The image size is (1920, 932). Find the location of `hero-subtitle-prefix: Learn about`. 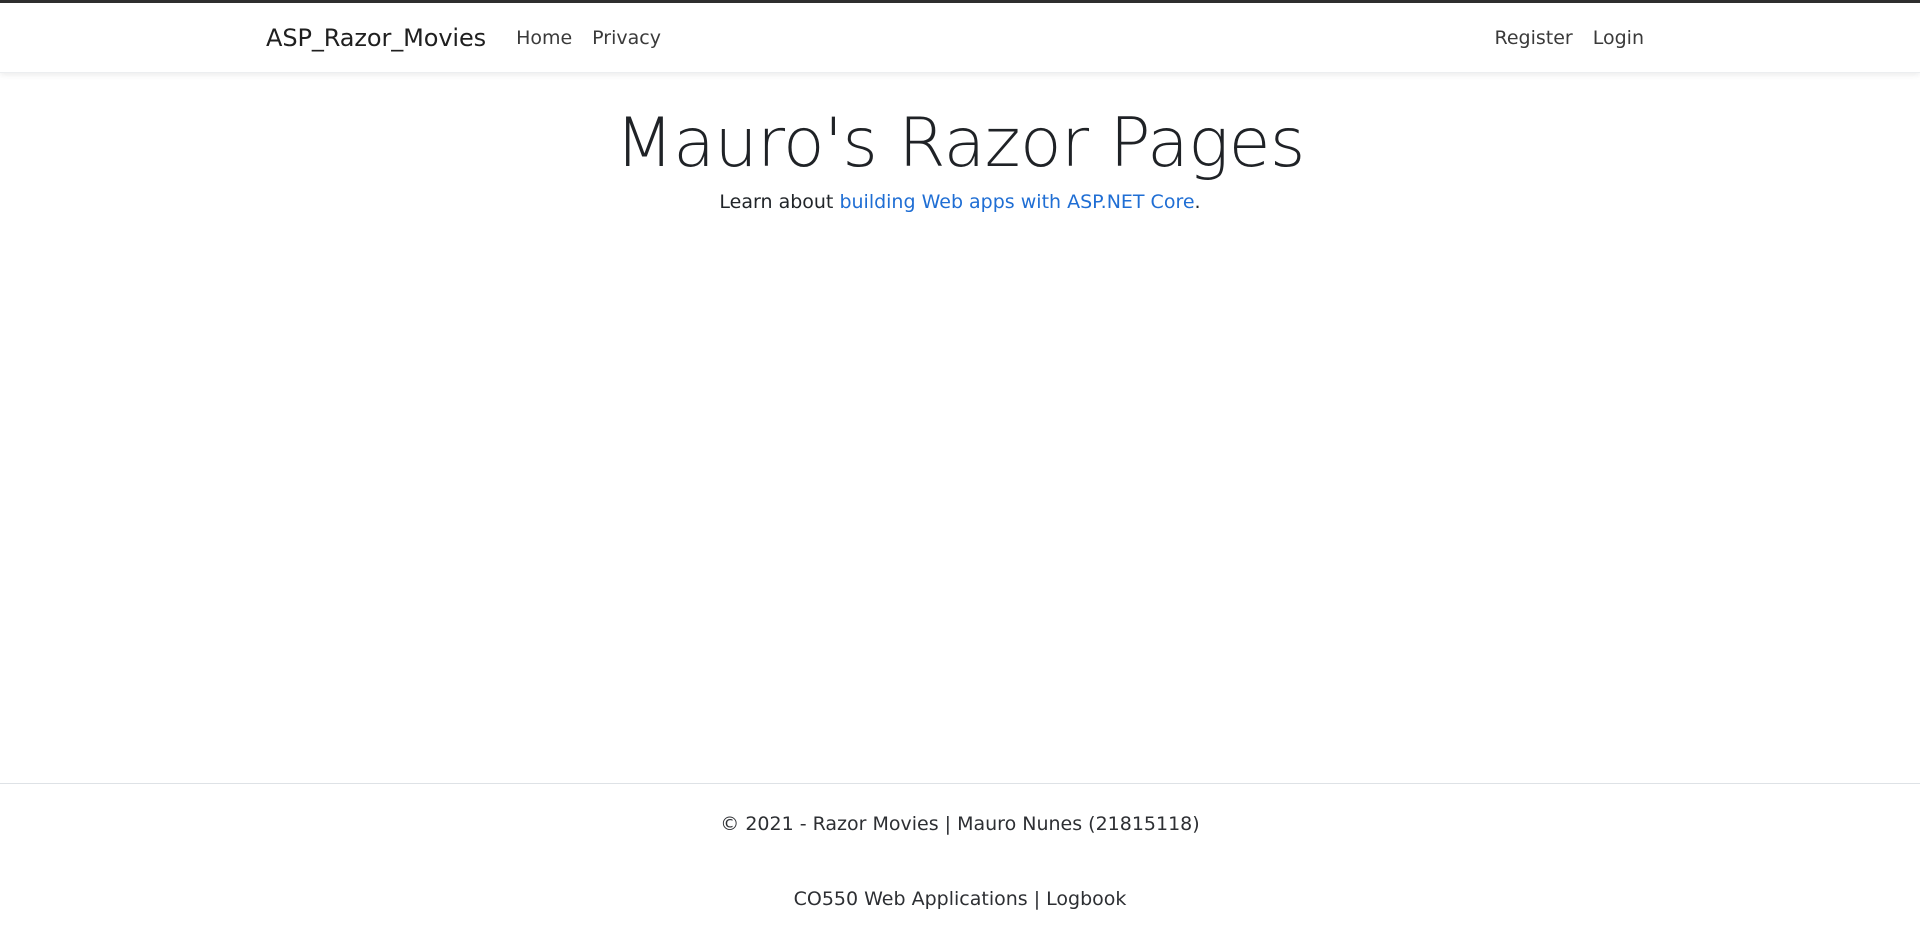

hero-subtitle-prefix: Learn about is located at coordinates (779, 201).